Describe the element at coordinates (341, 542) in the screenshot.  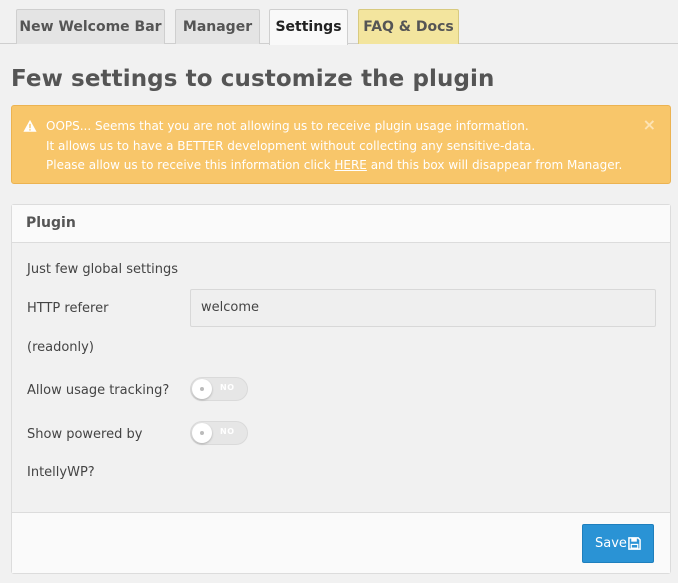
I see `panel-footer: Save` at that location.